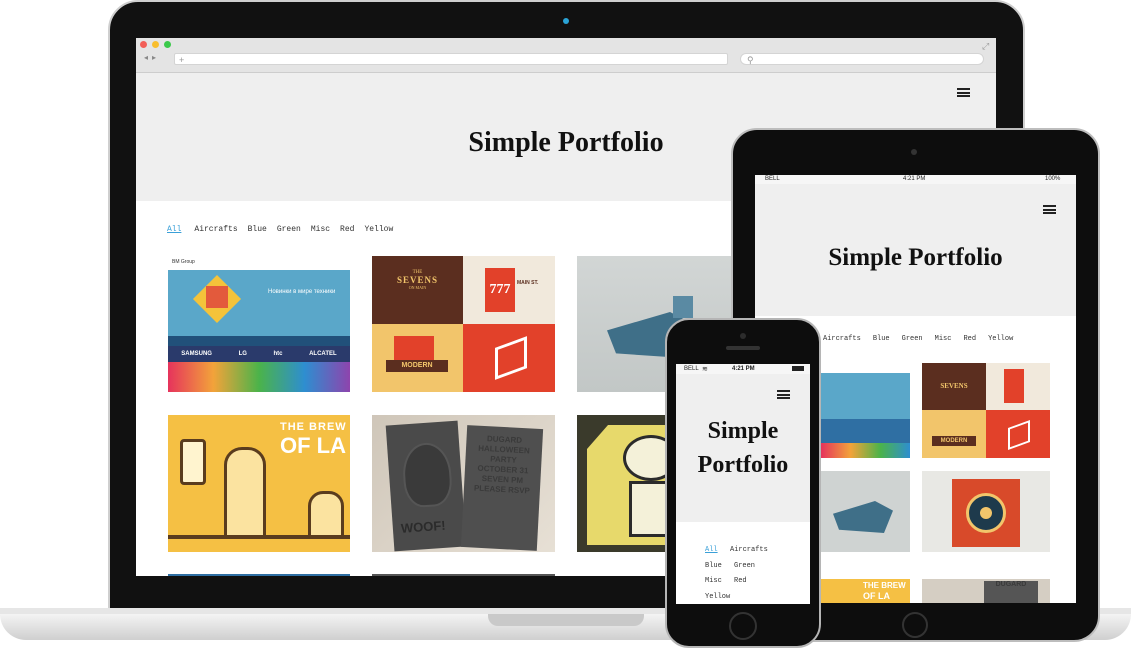 The width and height of the screenshot is (1131, 651). What do you see at coordinates (876, 596) in the screenshot?
I see `tablet-brewery-text-2: OF LA` at bounding box center [876, 596].